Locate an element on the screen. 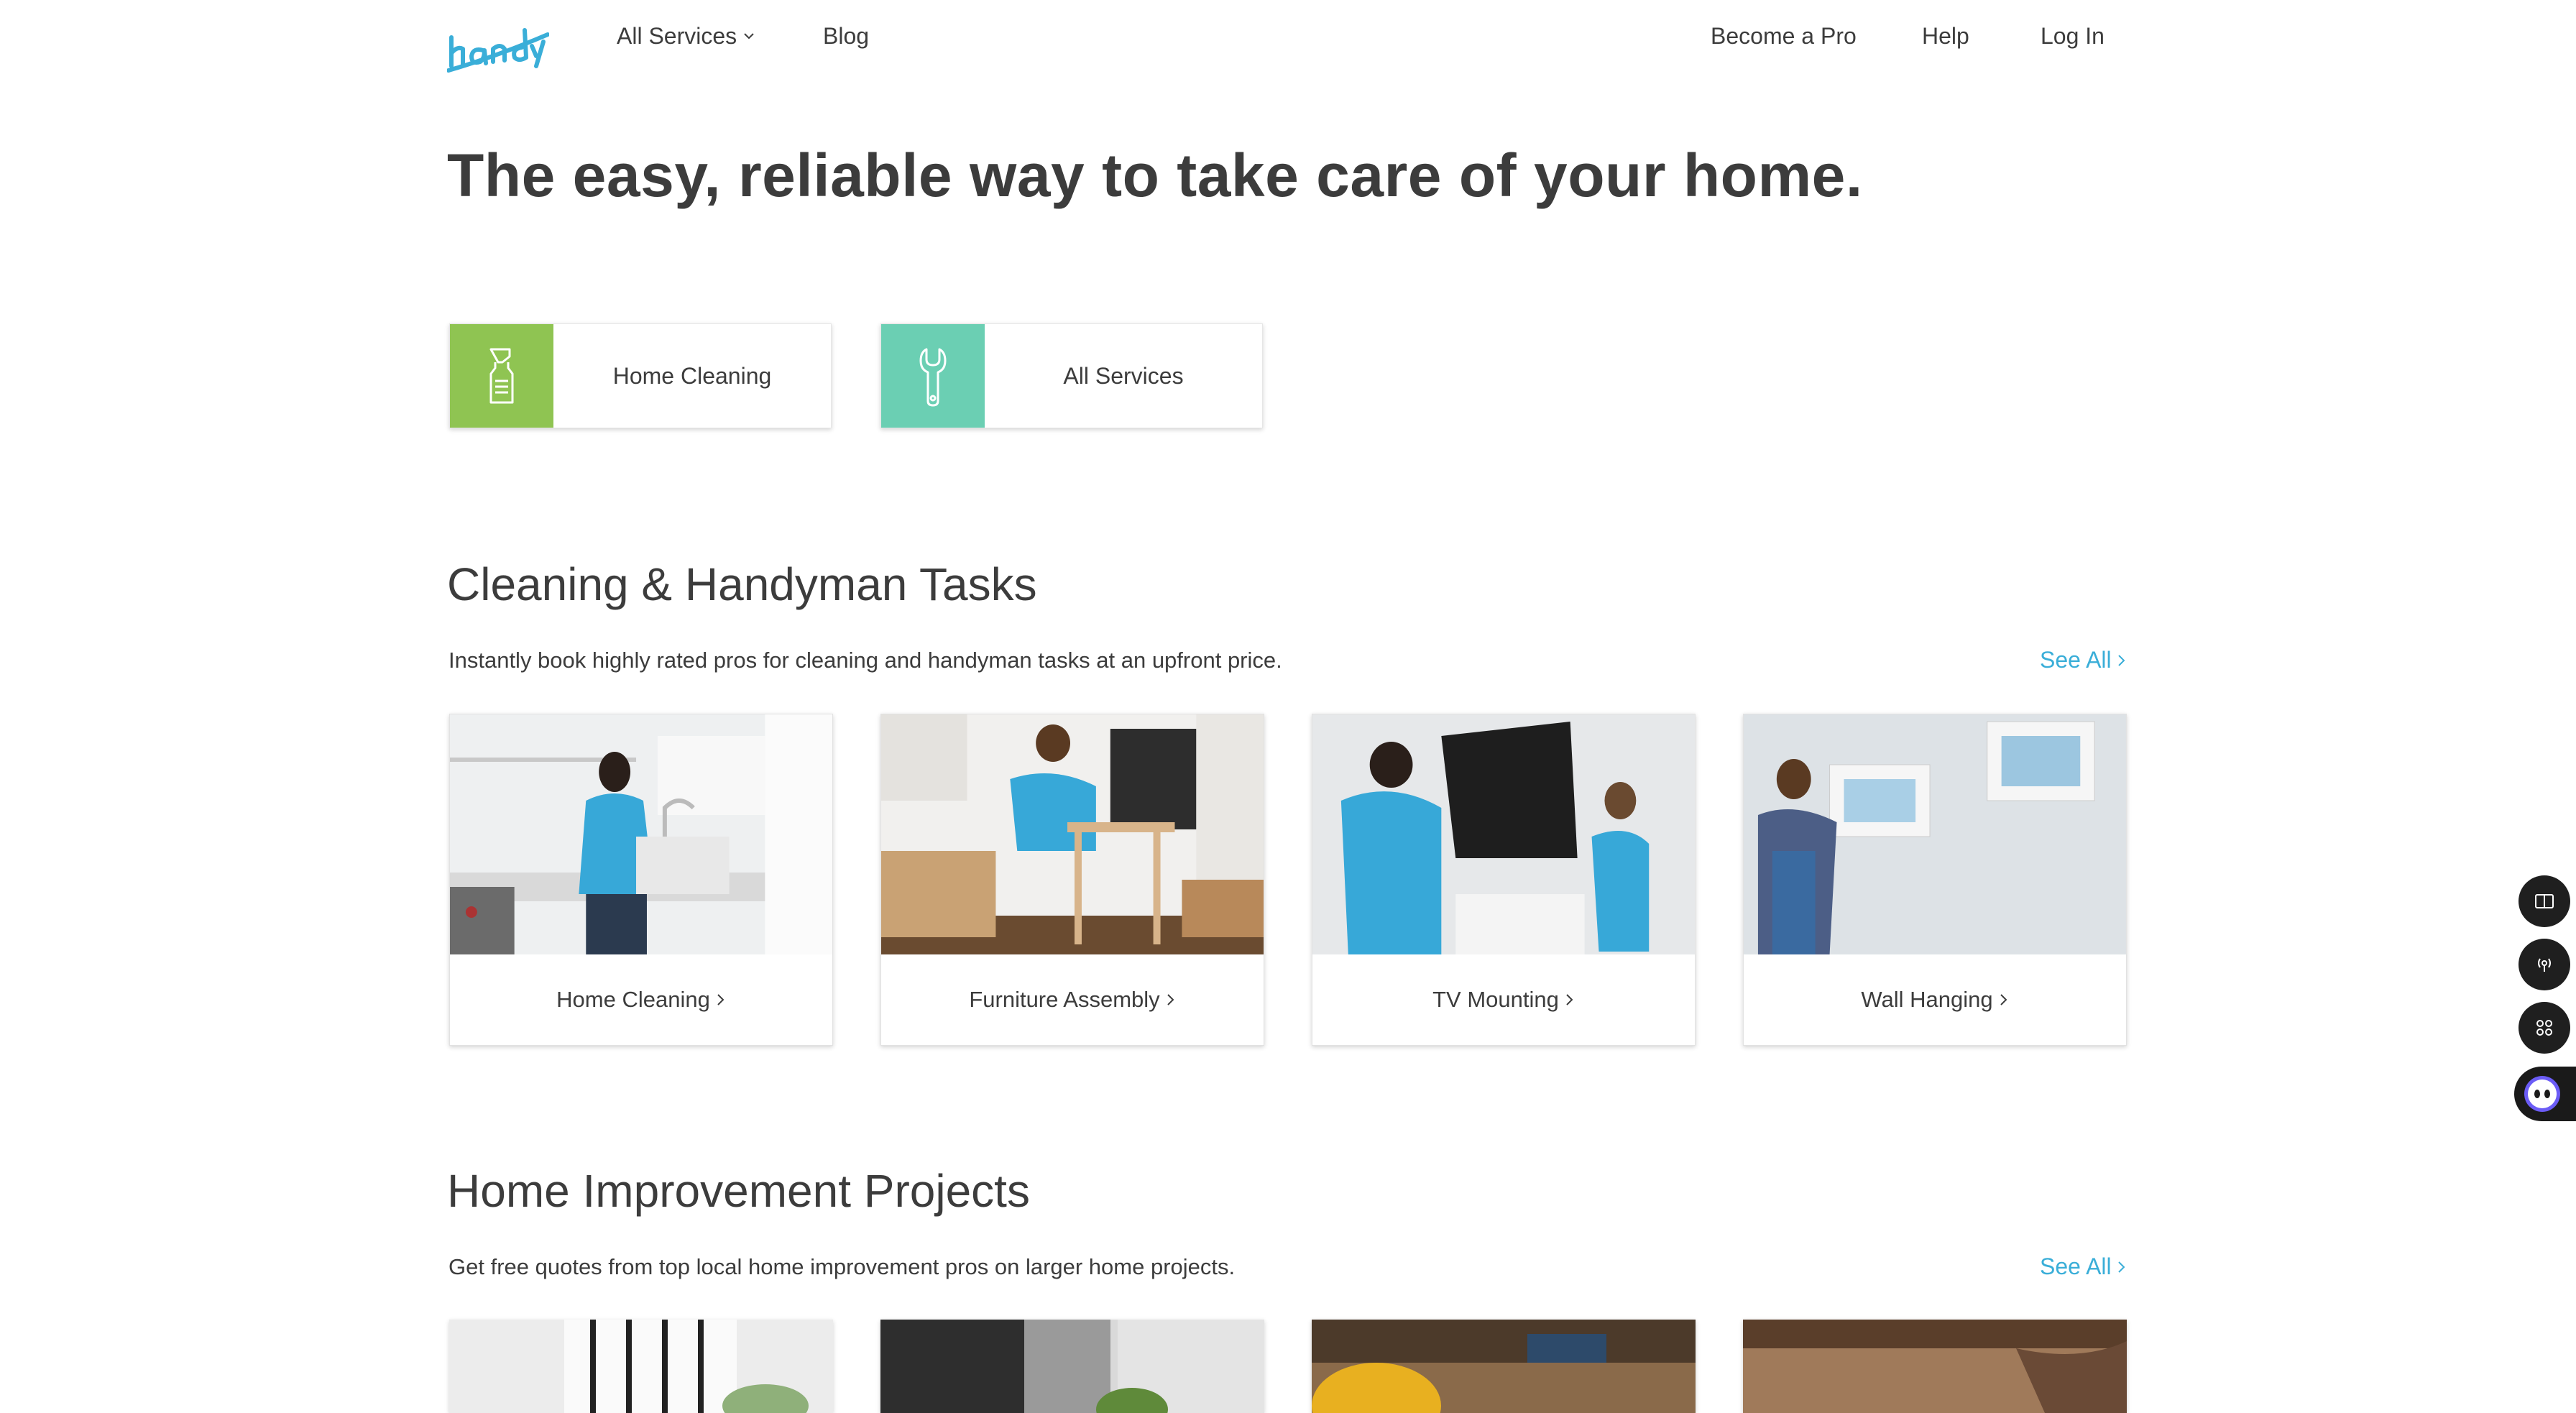 The image size is (2576, 1413). quick-service-home-cleaning: Home Cleaning is located at coordinates (640, 375).